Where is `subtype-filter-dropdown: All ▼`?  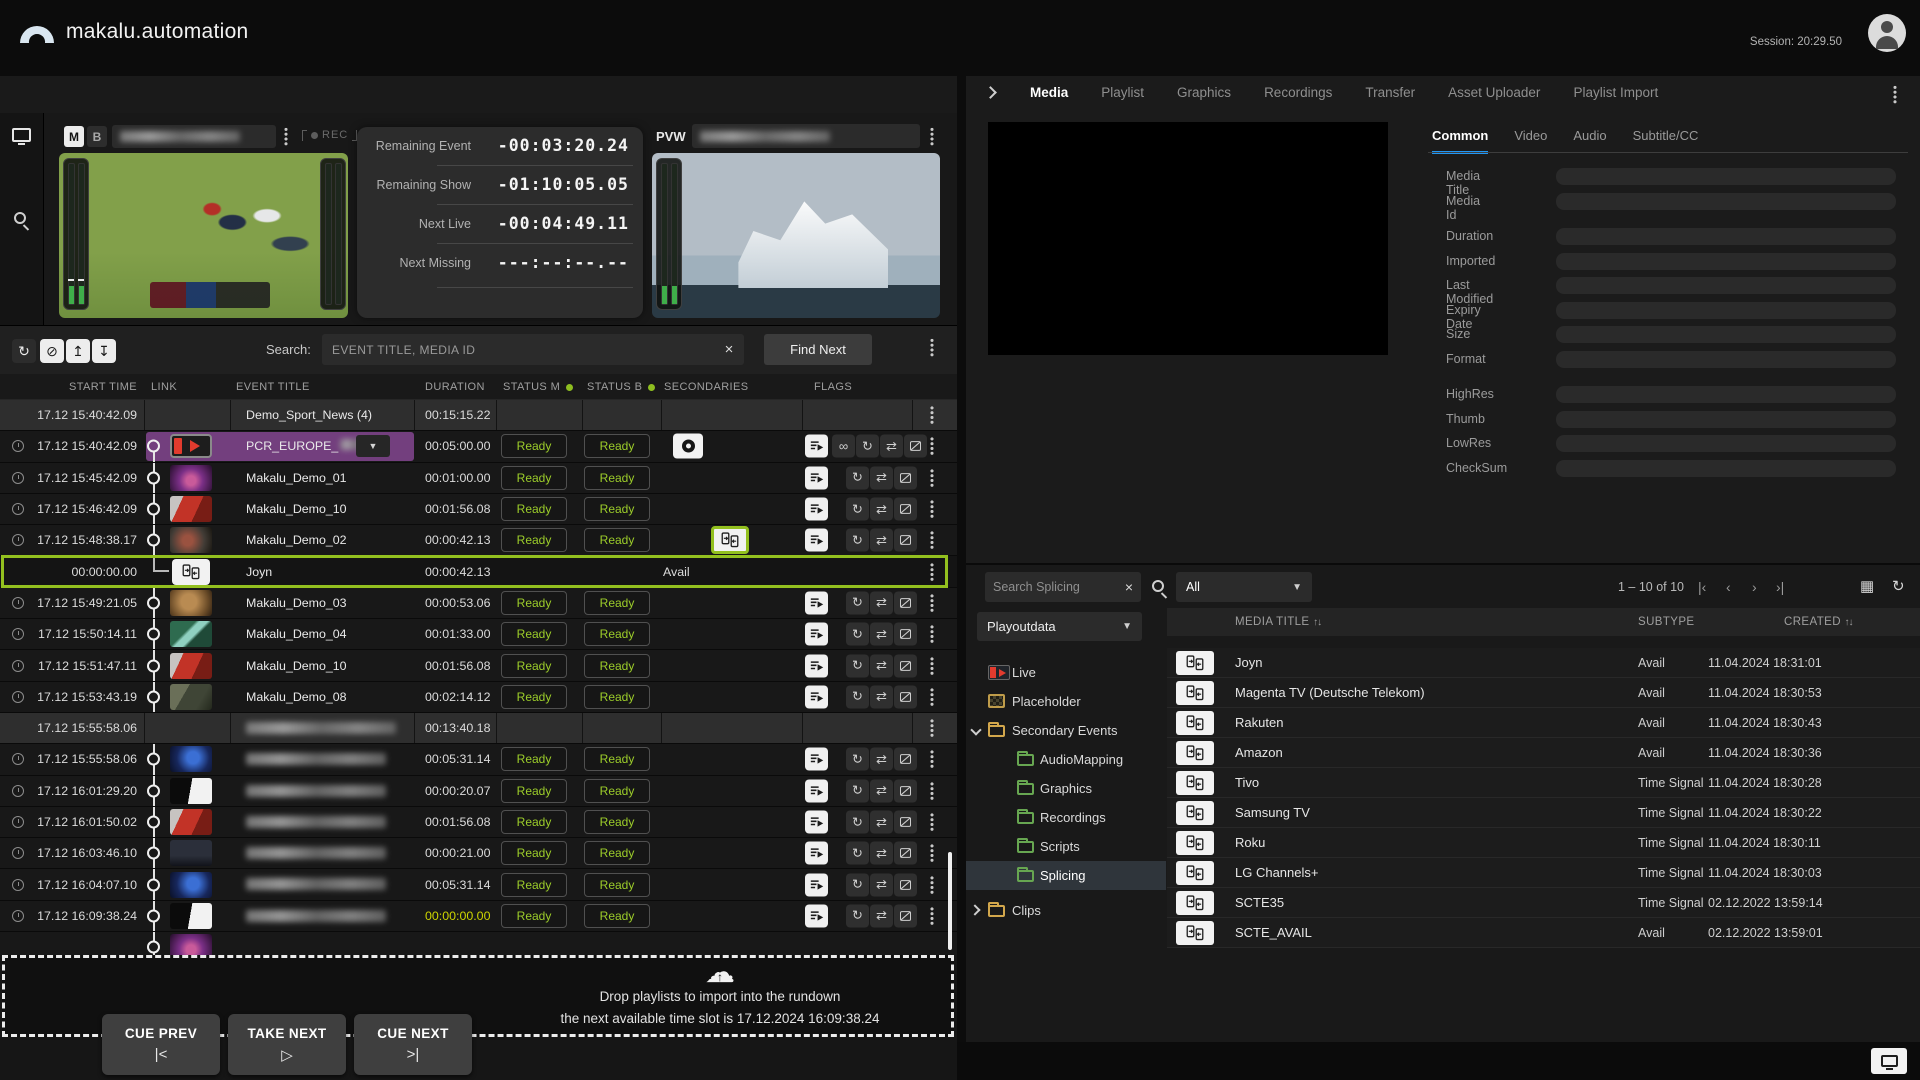
subtype-filter-dropdown: All ▼ is located at coordinates (1244, 587).